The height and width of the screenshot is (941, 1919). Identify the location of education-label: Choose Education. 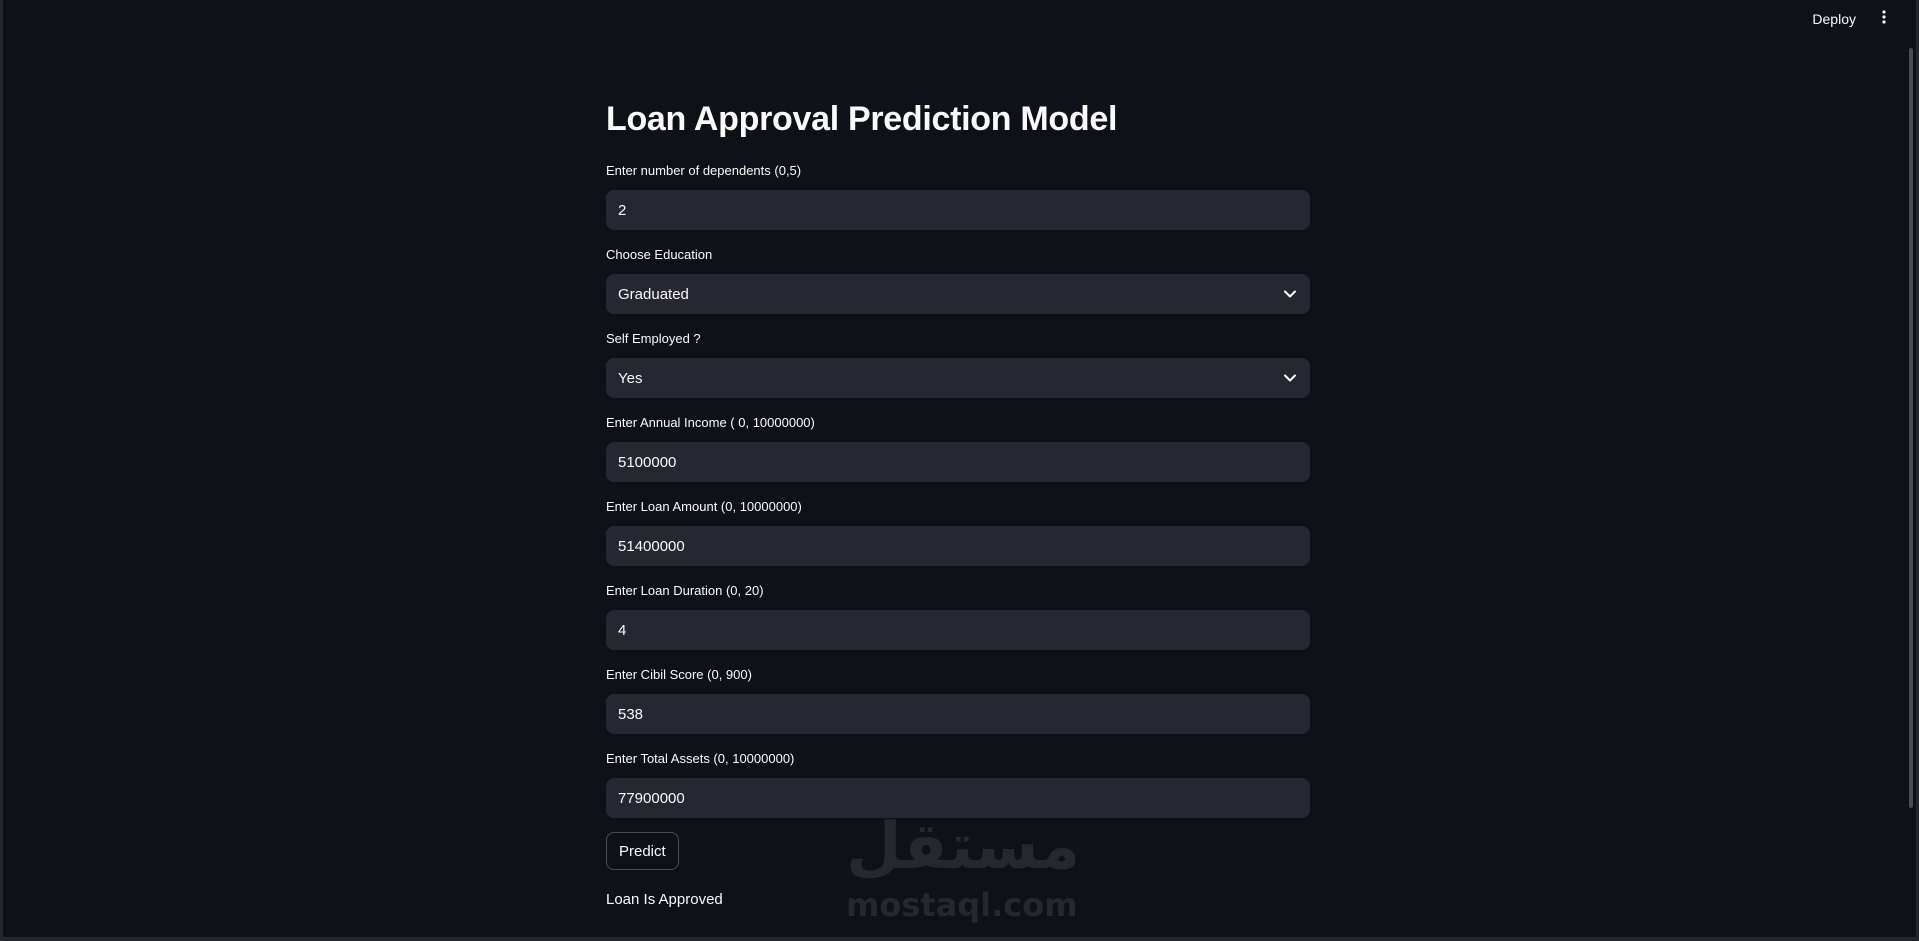
(659, 254).